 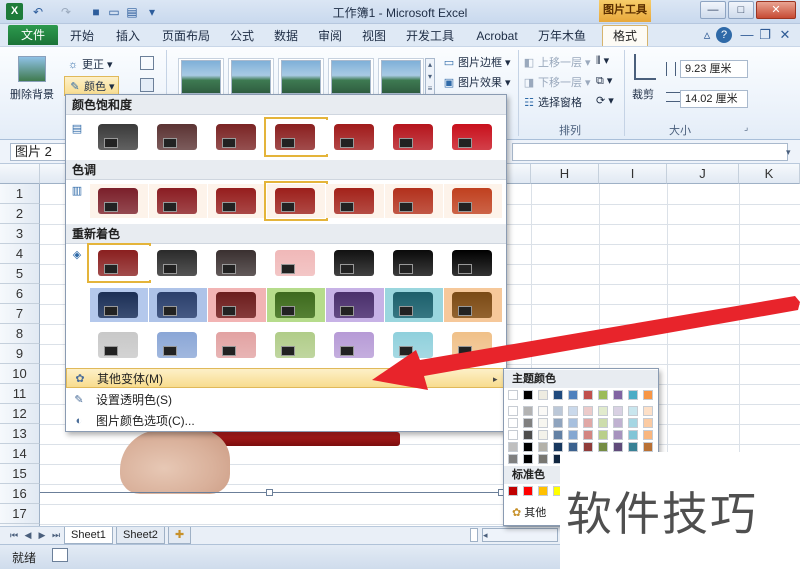 I want to click on align-icon: ⫴ ▾, so click(x=602, y=61).